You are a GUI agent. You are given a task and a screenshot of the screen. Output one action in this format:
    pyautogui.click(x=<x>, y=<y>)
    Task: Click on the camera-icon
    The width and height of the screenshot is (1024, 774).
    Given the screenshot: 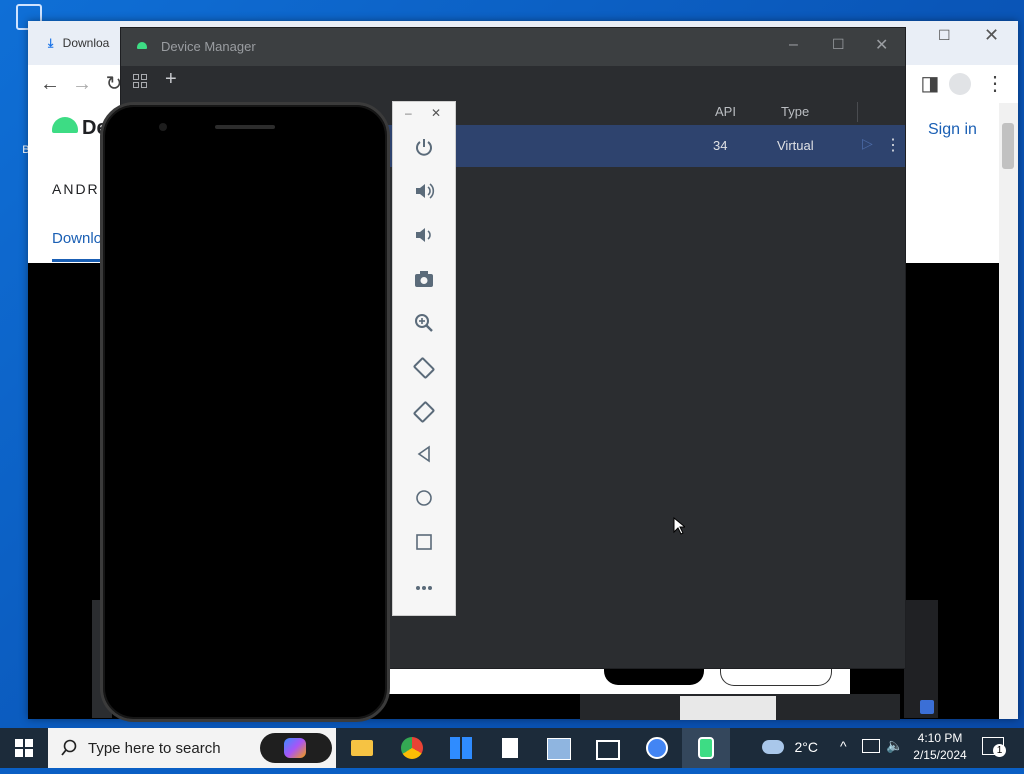 What is the action you would take?
    pyautogui.click(x=424, y=279)
    